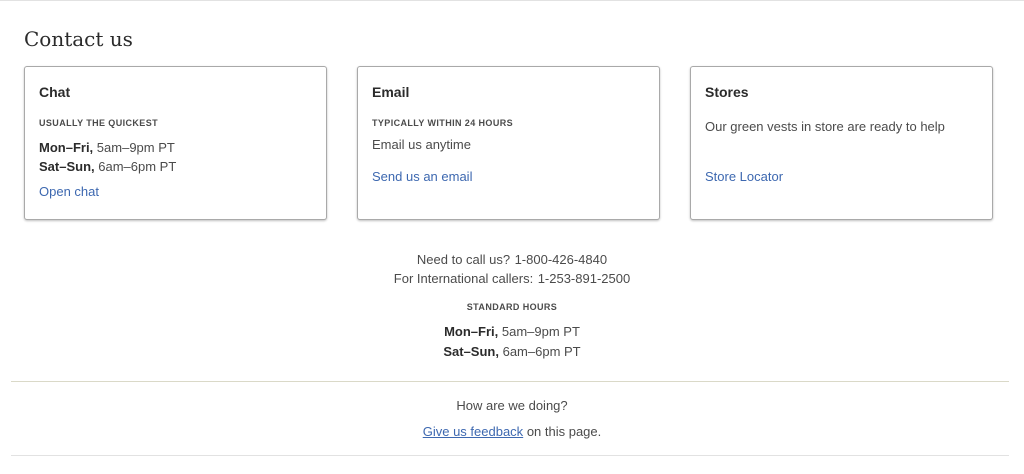  I want to click on chat-weekend-label: Sat–Sun,, so click(67, 166).